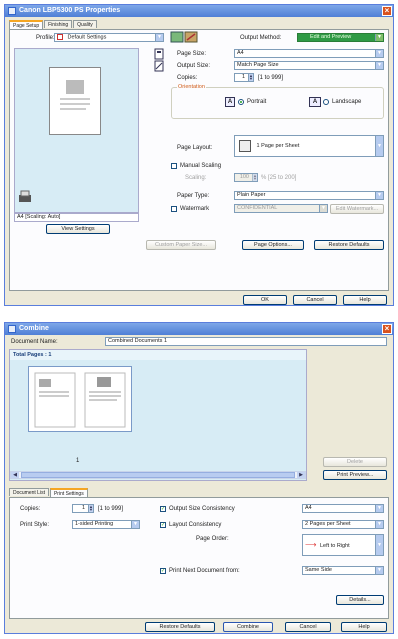  What do you see at coordinates (58, 24) in the screenshot?
I see `tab-finishing: Finishing` at bounding box center [58, 24].